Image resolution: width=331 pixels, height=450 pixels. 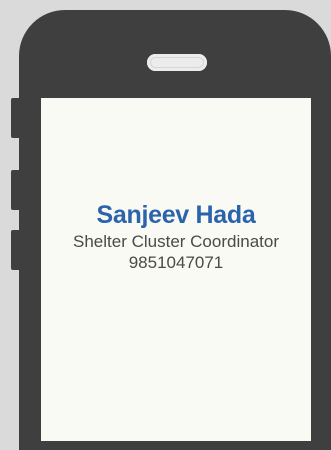 What do you see at coordinates (177, 62) in the screenshot?
I see `speaker-grille` at bounding box center [177, 62].